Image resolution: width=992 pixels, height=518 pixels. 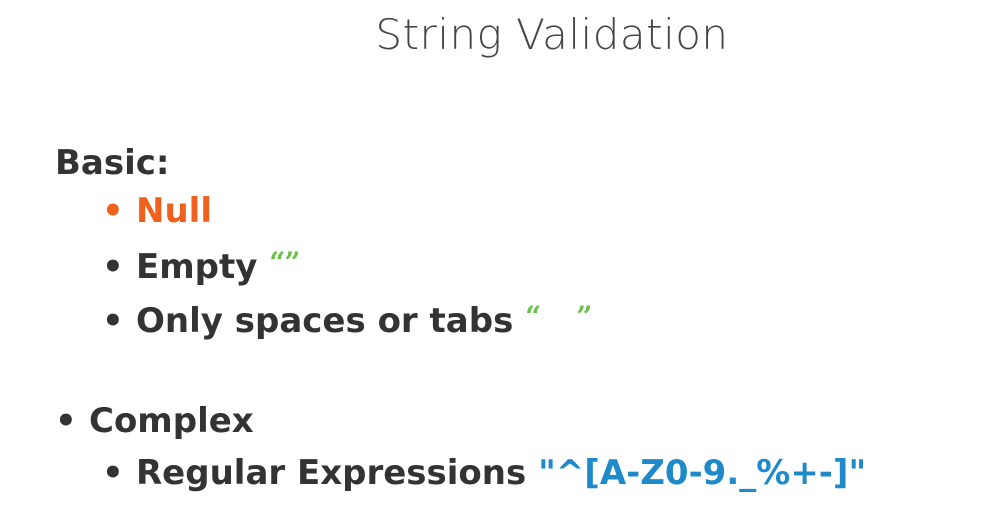 I want to click on spaces-open-quote: “, so click(x=533, y=316).